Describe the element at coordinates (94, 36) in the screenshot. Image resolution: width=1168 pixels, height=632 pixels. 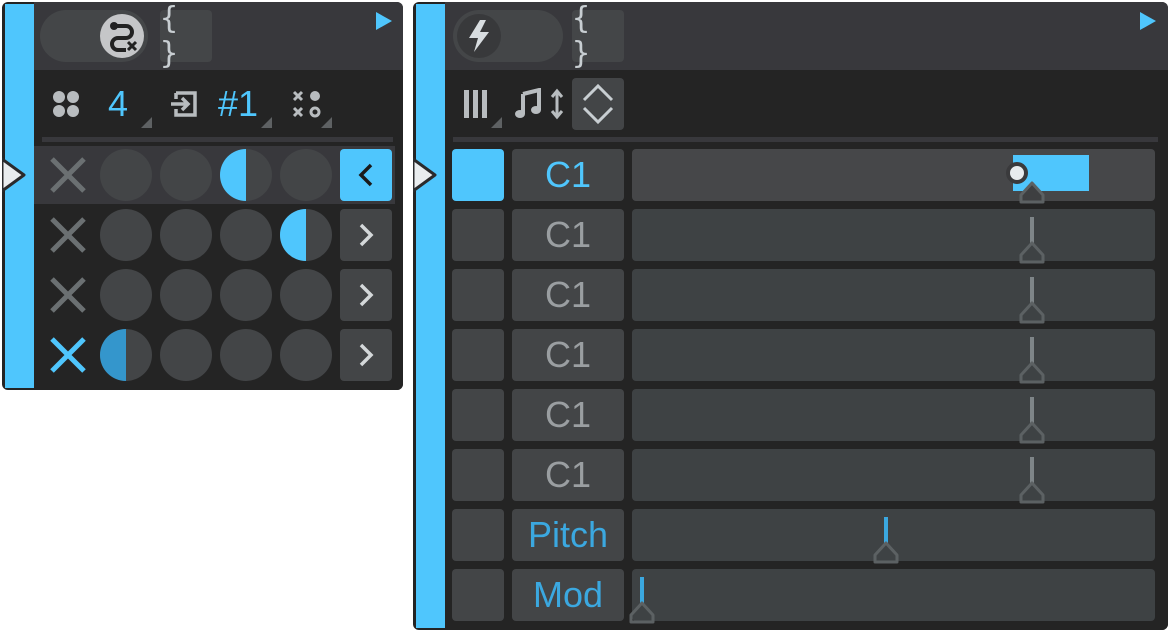
I see `route-toggle` at that location.